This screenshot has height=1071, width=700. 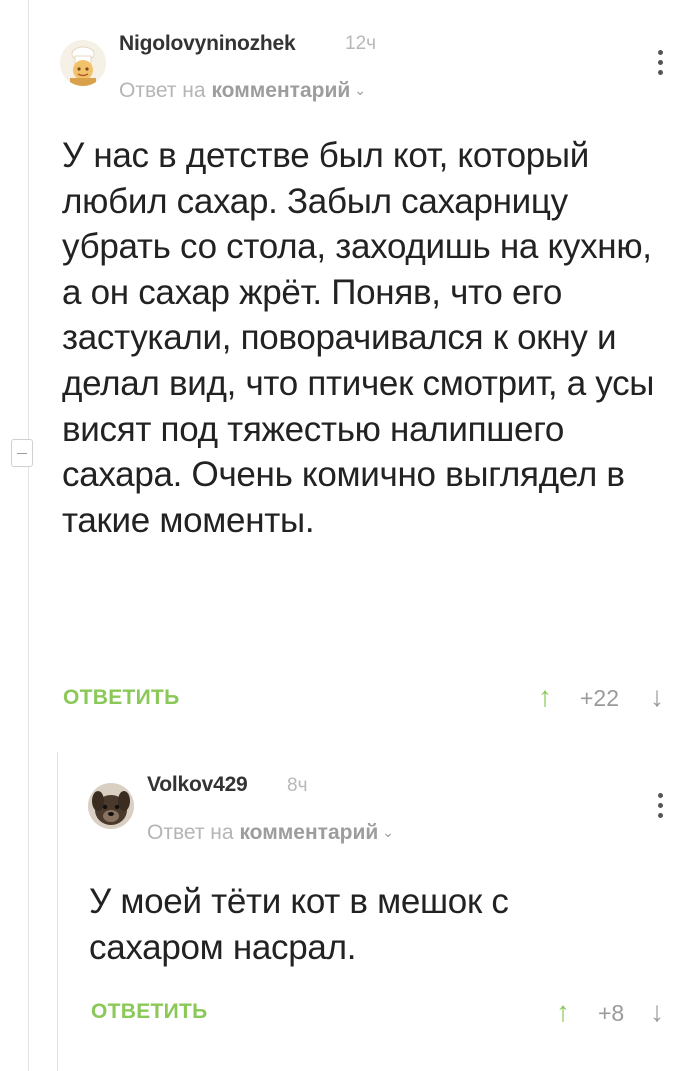 I want to click on thread-line-main, so click(x=28, y=219).